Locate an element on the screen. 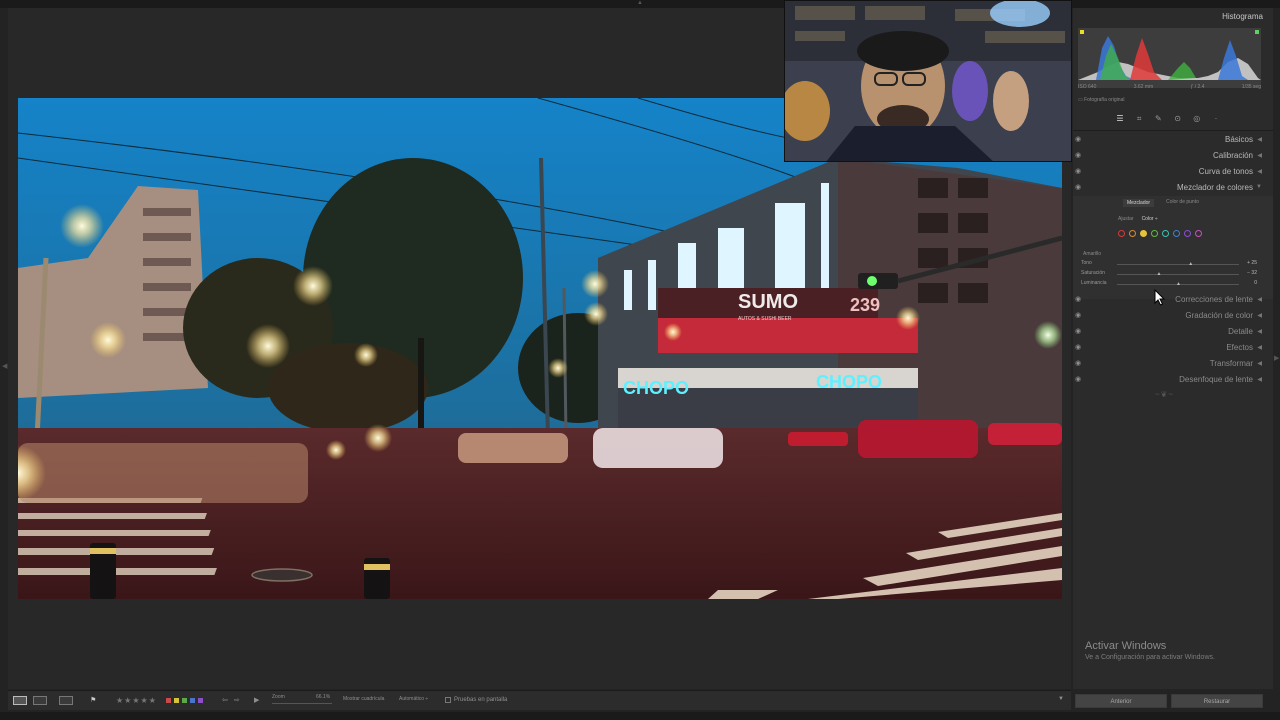  zoom-label: Zoom is located at coordinates (278, 697).